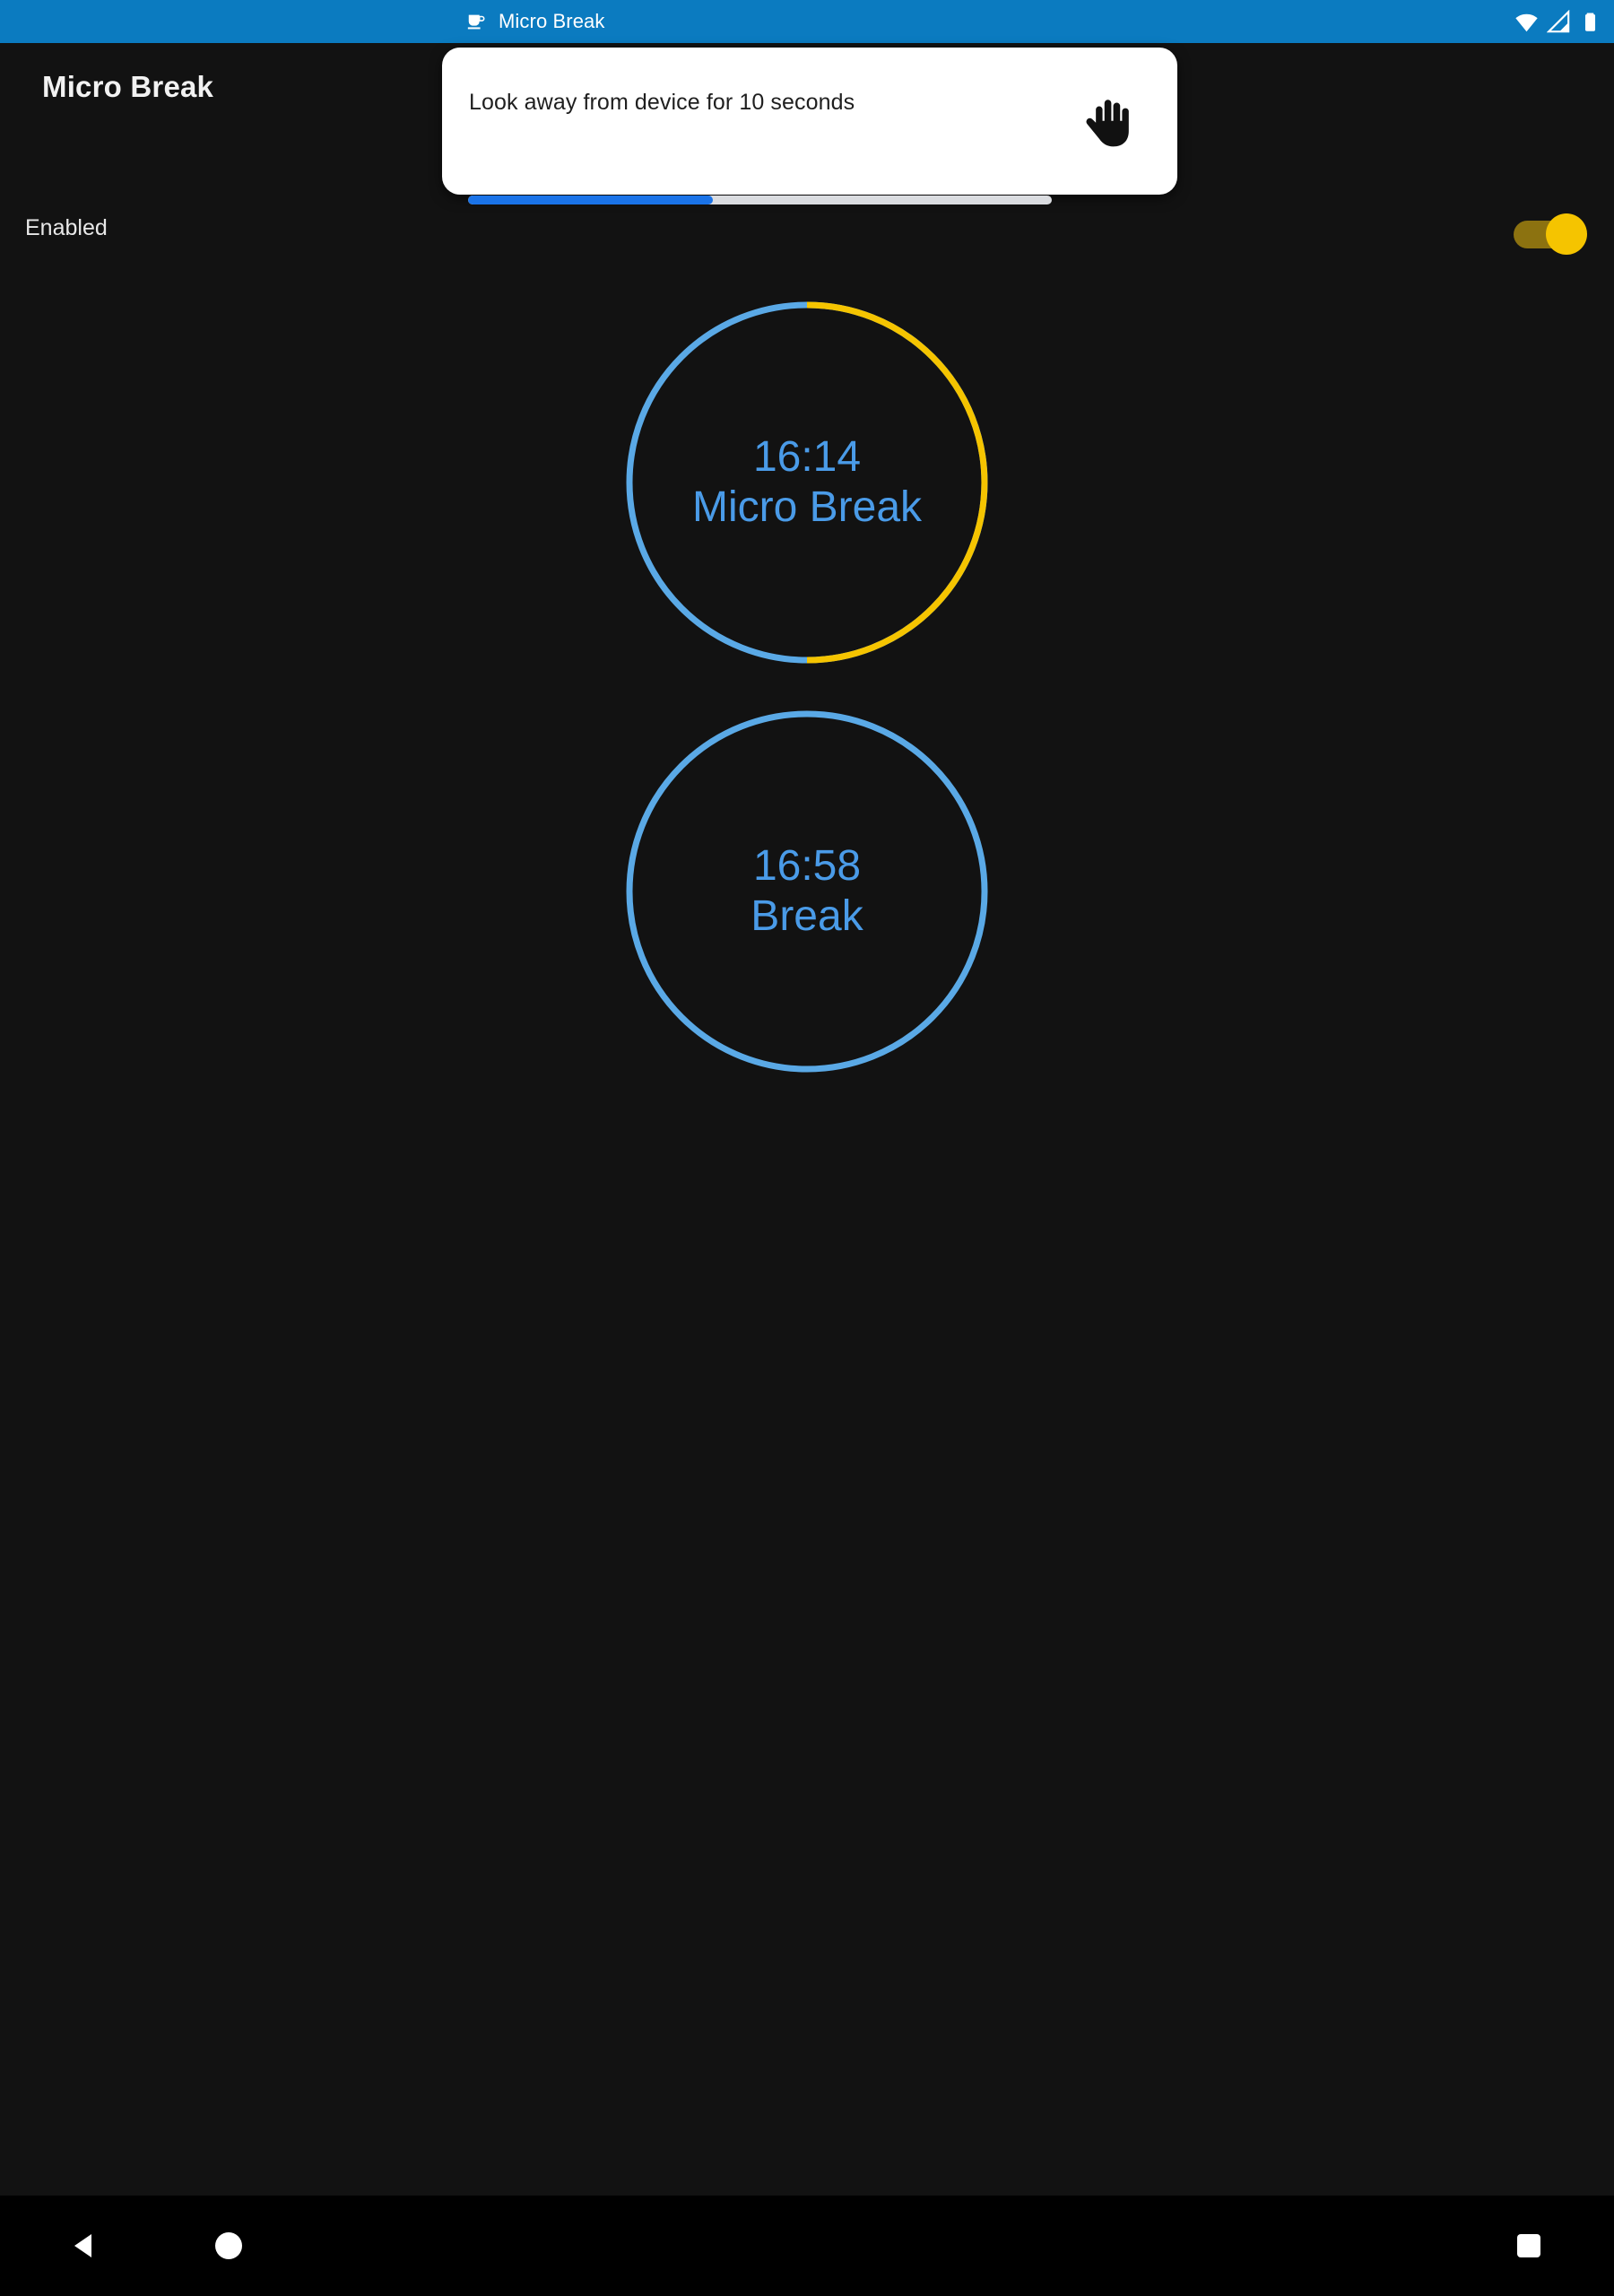 This screenshot has width=1614, height=2296. Describe the element at coordinates (1590, 22) in the screenshot. I see `battery-icon` at that location.